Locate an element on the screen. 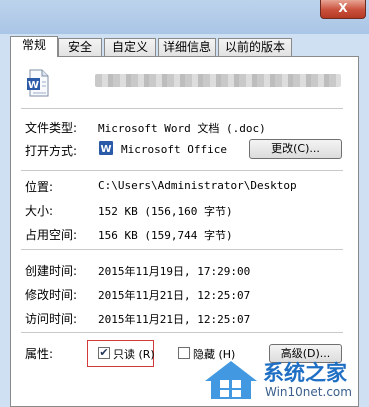  tab-custom: 自定义 is located at coordinates (130, 47).